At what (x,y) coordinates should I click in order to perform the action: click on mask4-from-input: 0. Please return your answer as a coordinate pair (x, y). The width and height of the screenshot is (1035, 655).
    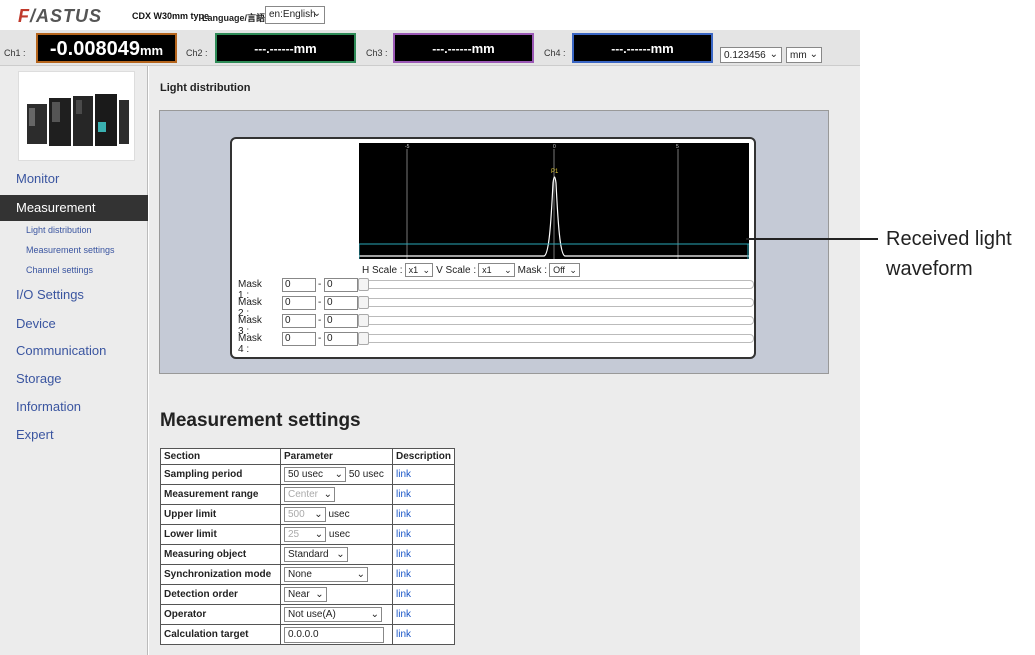
    Looking at the image, I should click on (299, 339).